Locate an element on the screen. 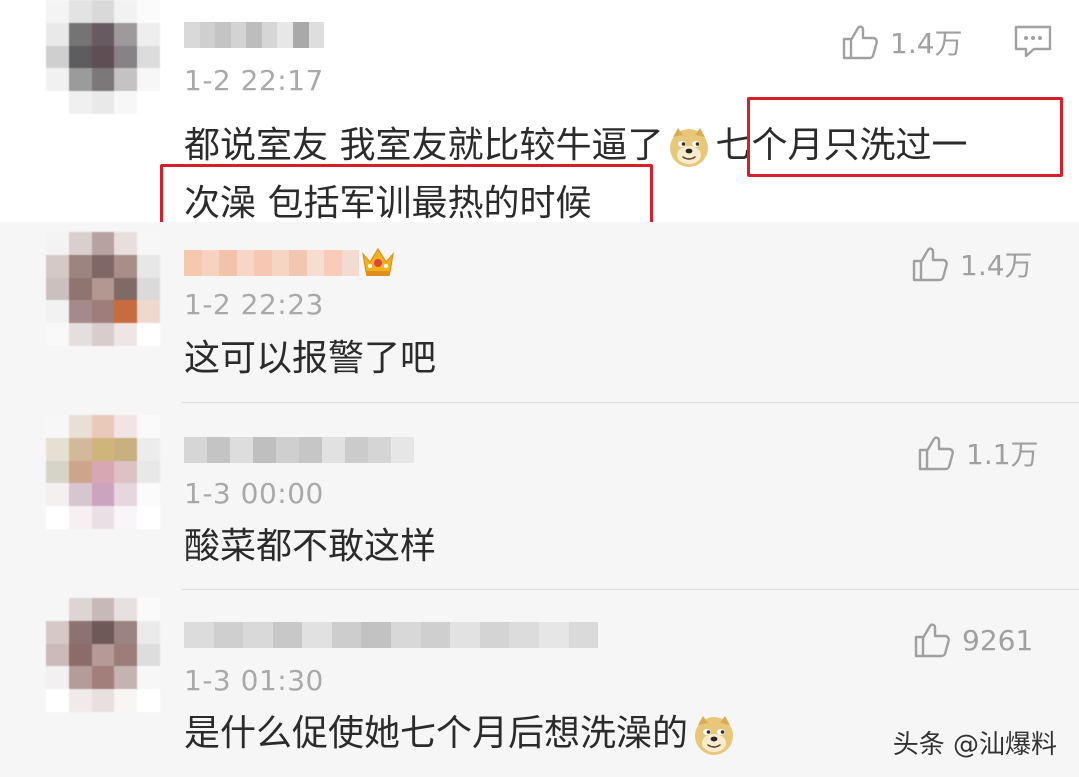 This screenshot has height=777, width=1079. thumbs-up-icon is located at coordinates (936, 453).